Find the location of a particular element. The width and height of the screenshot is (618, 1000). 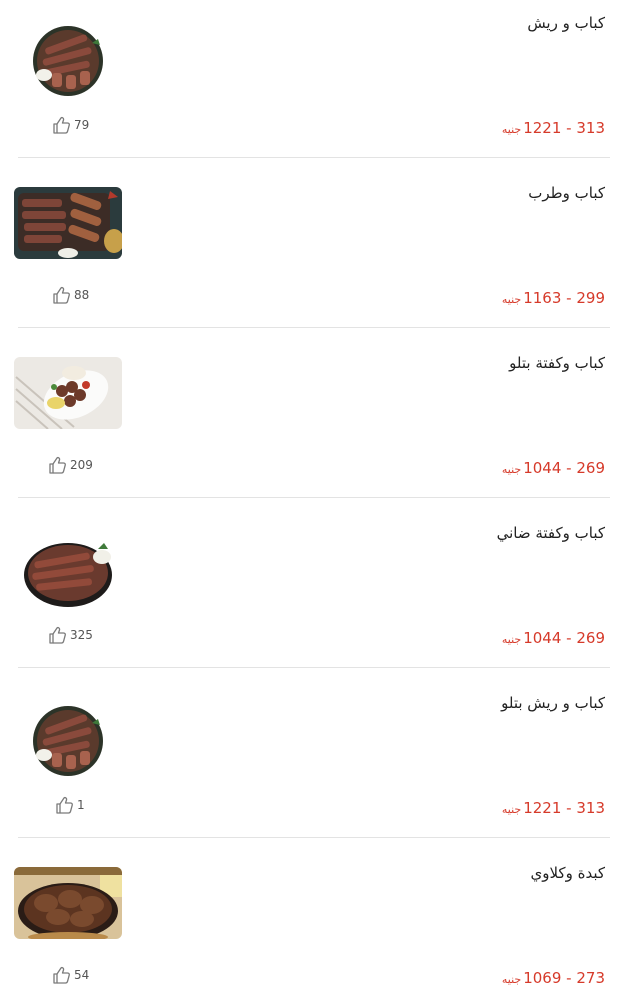

likes: 209 is located at coordinates (70, 465).